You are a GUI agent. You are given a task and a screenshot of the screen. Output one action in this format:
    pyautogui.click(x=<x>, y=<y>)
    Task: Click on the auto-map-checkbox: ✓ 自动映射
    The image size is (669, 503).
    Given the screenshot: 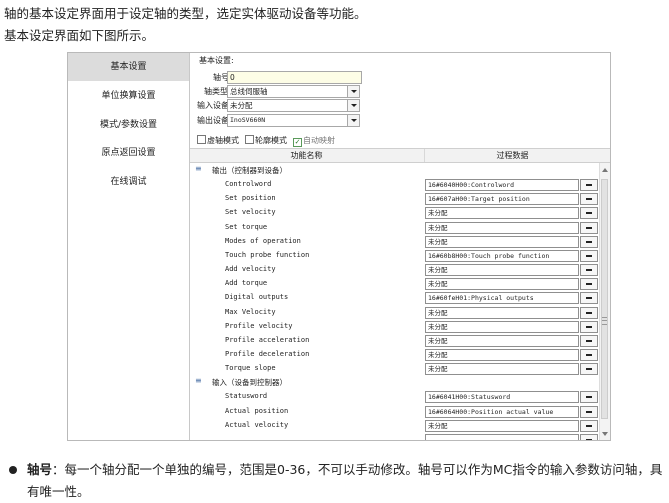 What is the action you would take?
    pyautogui.click(x=314, y=141)
    